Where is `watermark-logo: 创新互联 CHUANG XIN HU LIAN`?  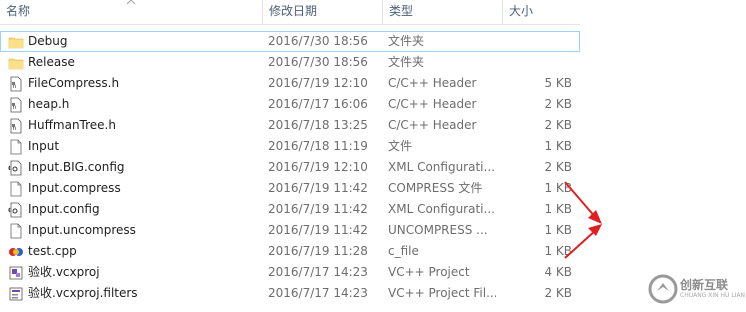 watermark-logo: 创新互联 CHUANG XIN HU LIAN is located at coordinates (697, 290).